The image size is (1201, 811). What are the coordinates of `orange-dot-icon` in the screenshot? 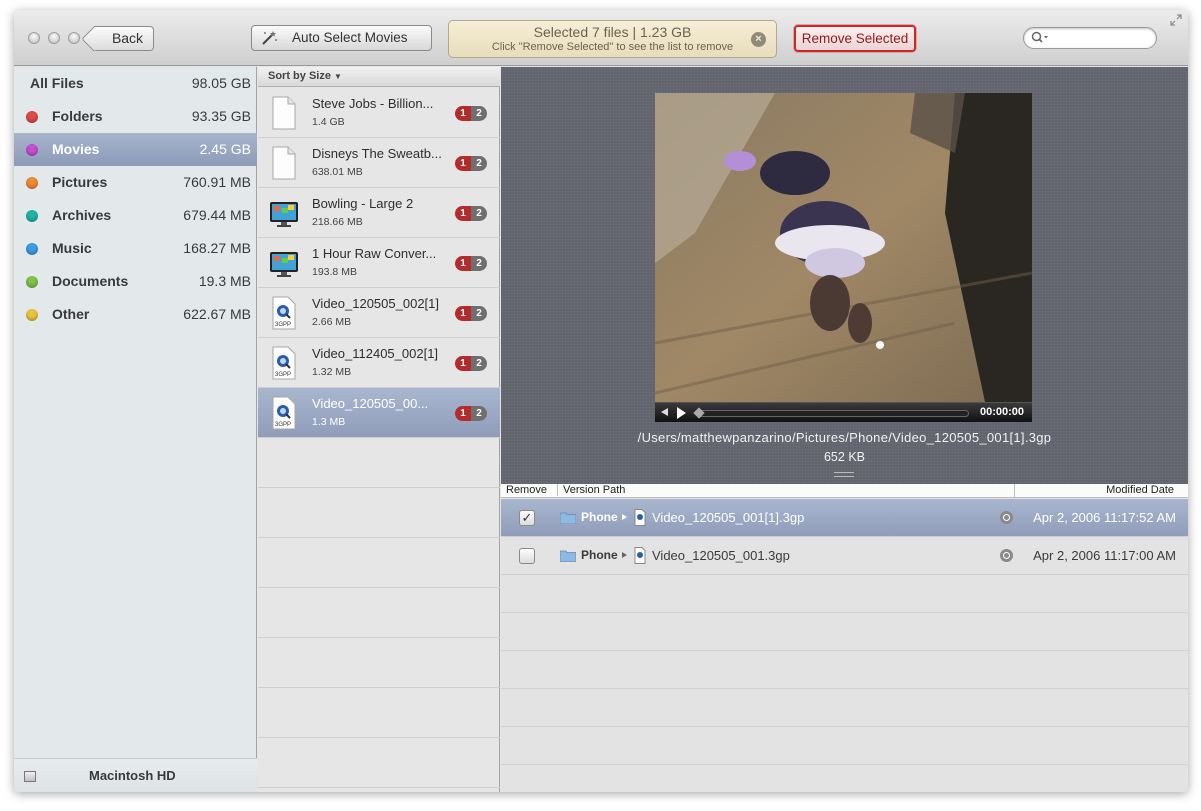 It's located at (32, 183).